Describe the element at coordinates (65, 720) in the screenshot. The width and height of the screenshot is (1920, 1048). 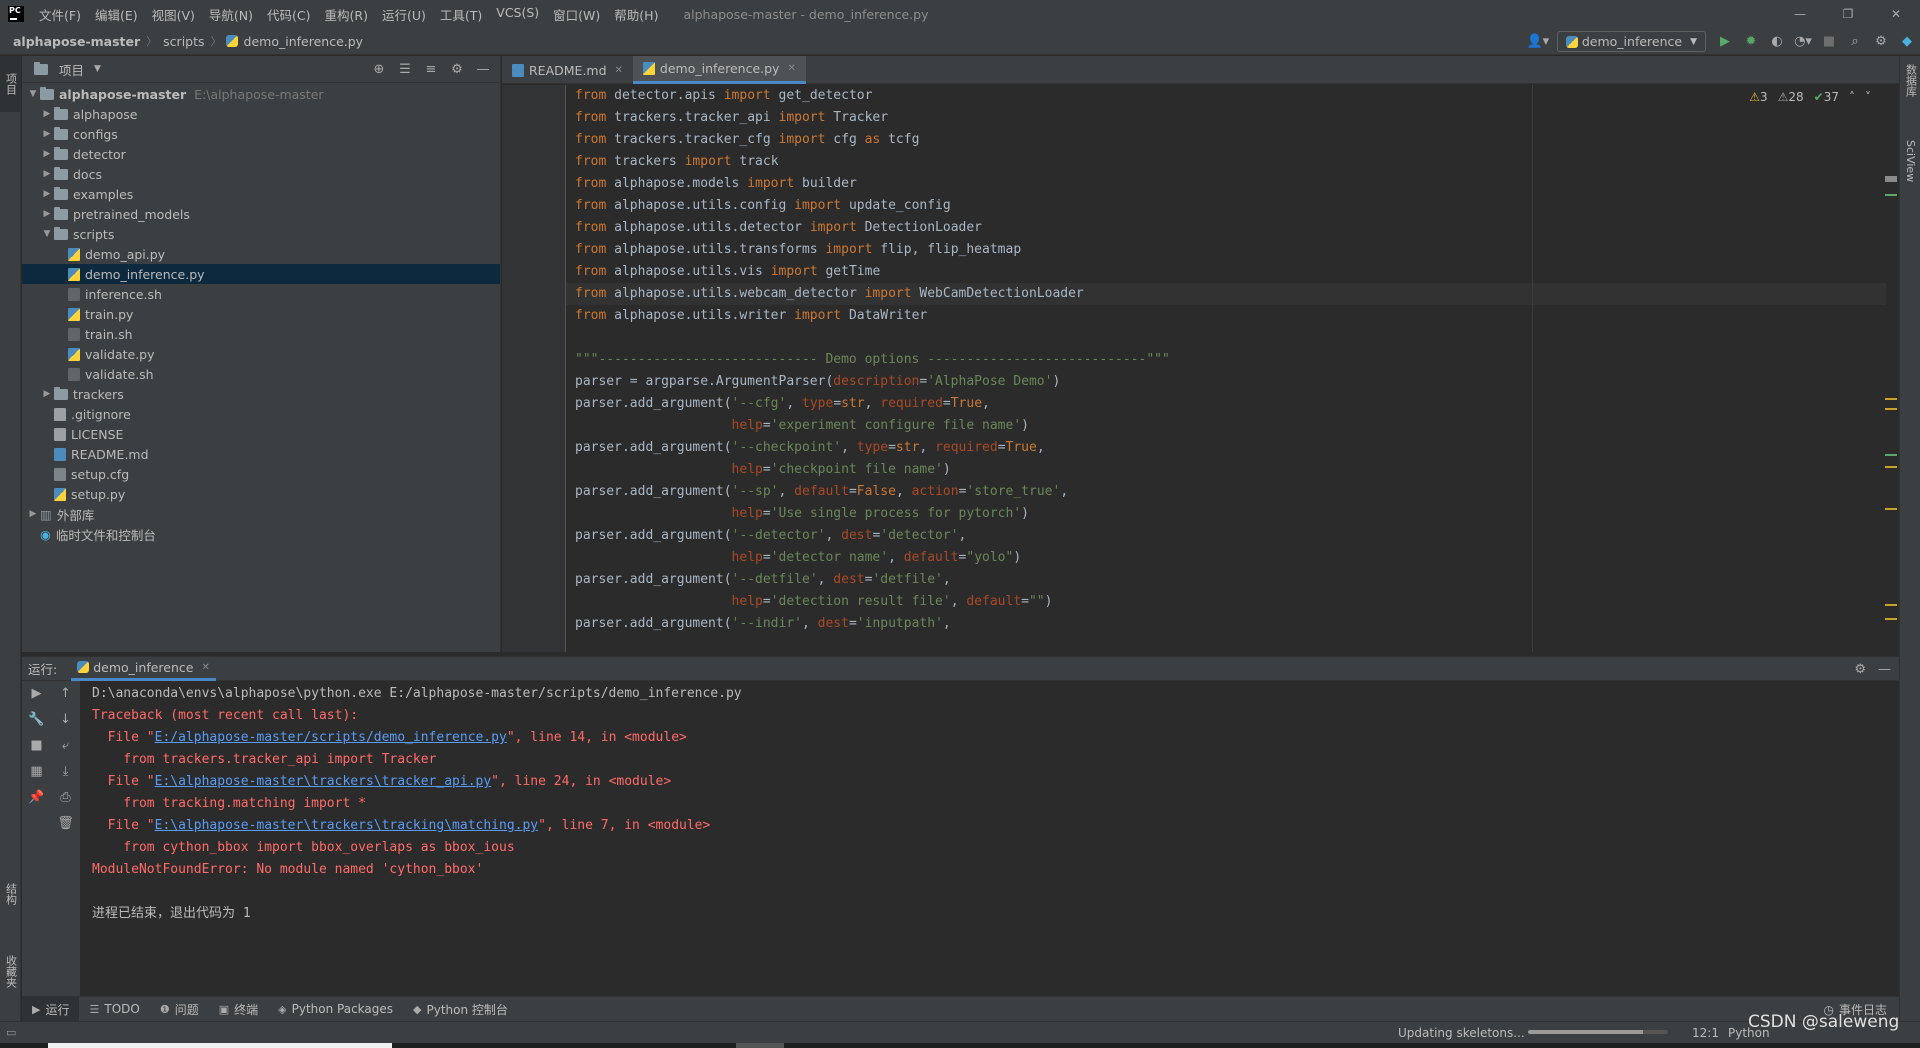
I see `arrow-down-icon: ↓` at that location.